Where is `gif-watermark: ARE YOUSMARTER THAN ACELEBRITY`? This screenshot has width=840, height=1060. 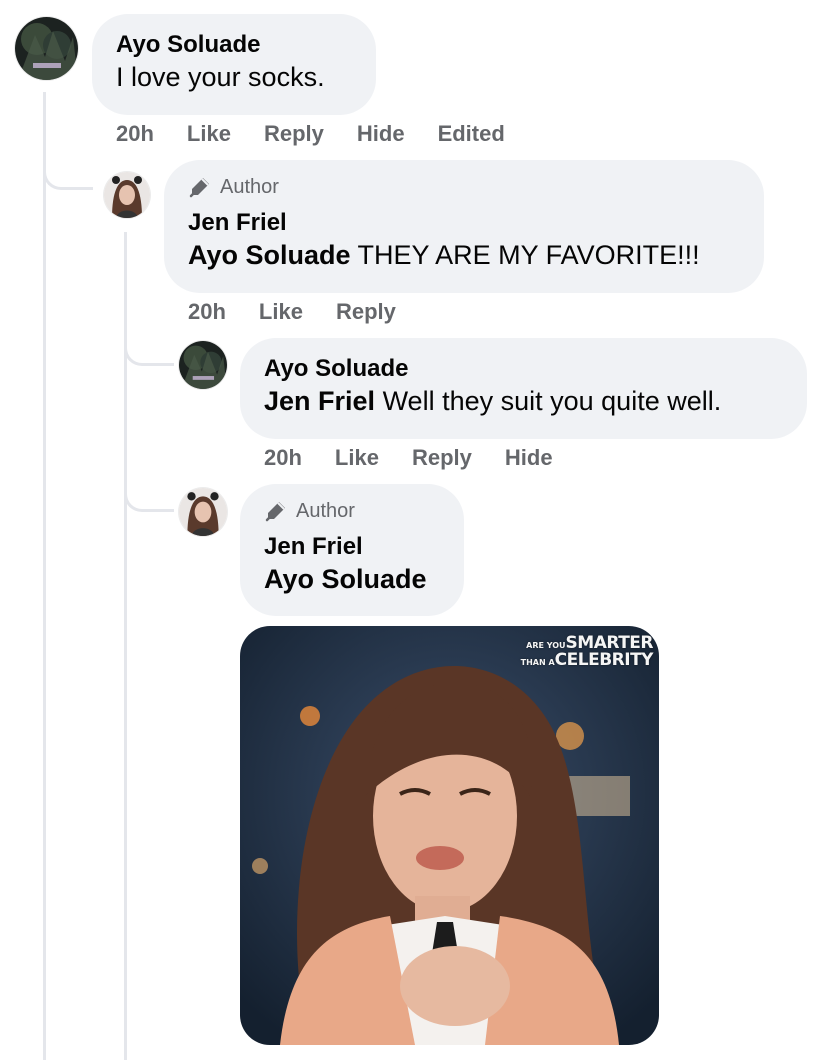 gif-watermark: ARE YOUSMARTER THAN ACELEBRITY is located at coordinates (587, 652).